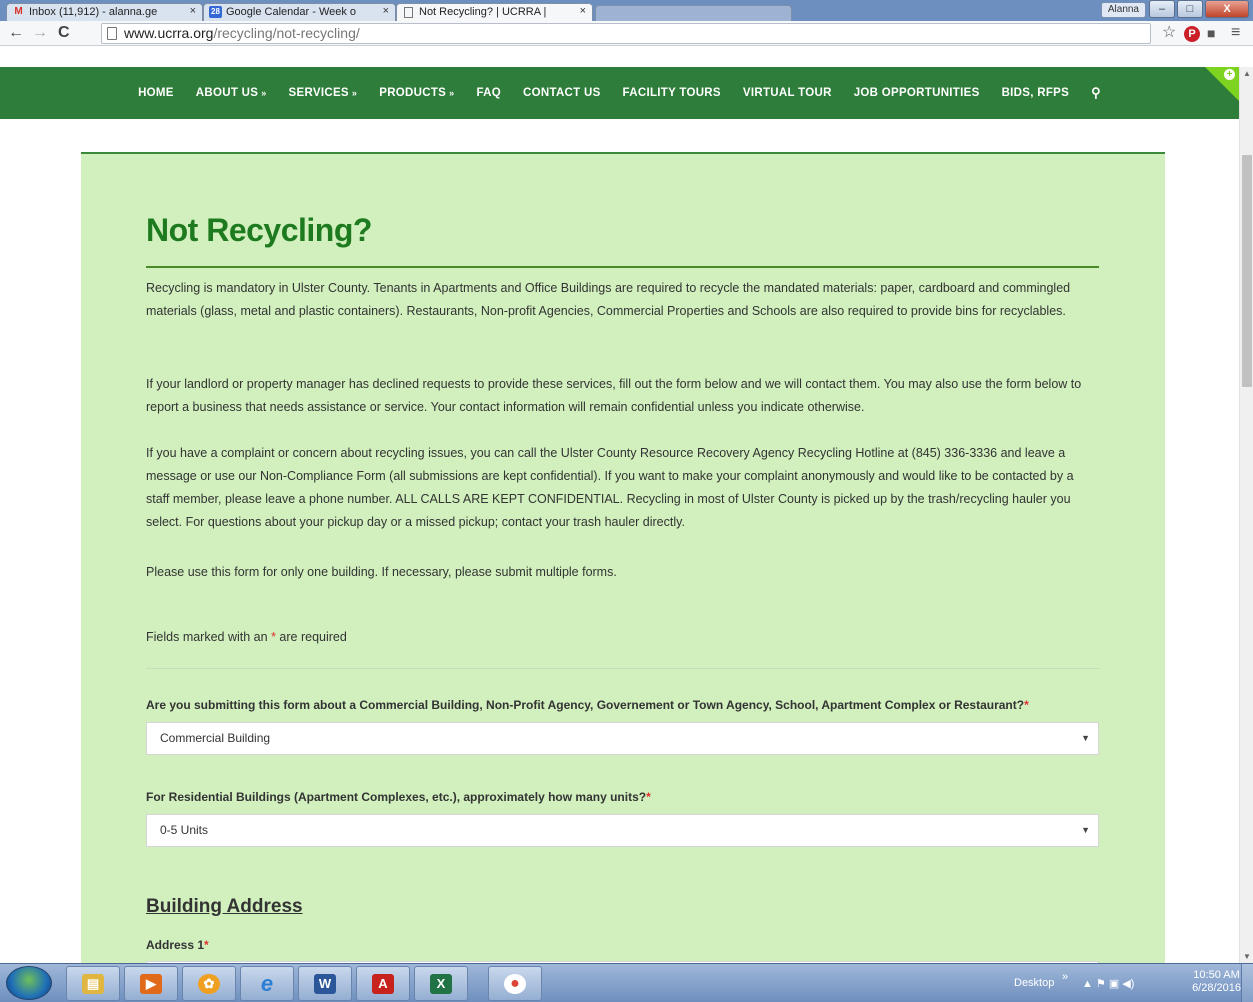 The height and width of the screenshot is (1002, 1253). I want to click on toolbar-chevron-icon: », so click(1065, 977).